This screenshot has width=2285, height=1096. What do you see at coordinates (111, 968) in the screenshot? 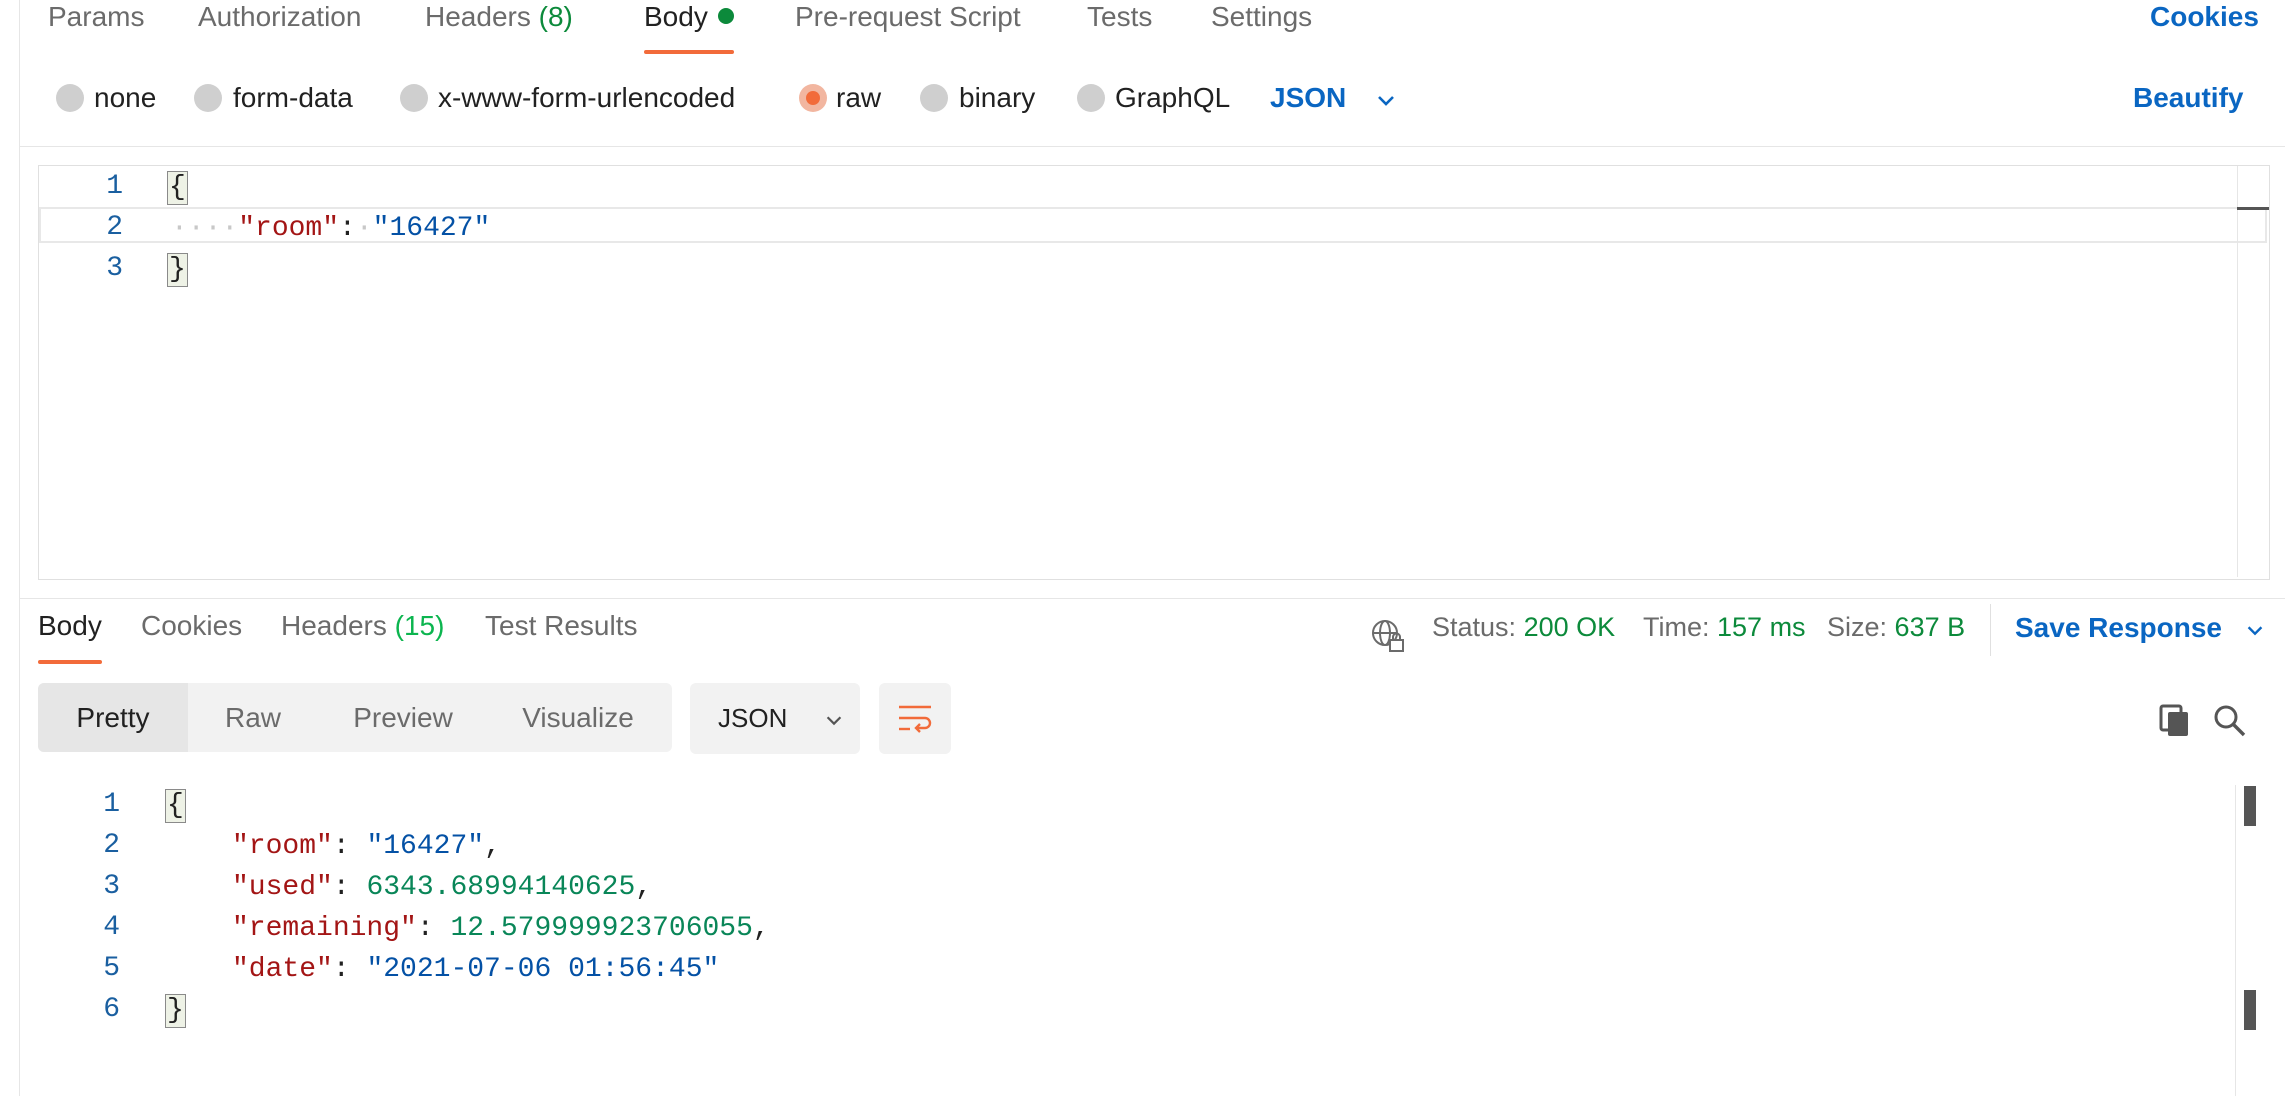
I see `line-number: 5` at bounding box center [111, 968].